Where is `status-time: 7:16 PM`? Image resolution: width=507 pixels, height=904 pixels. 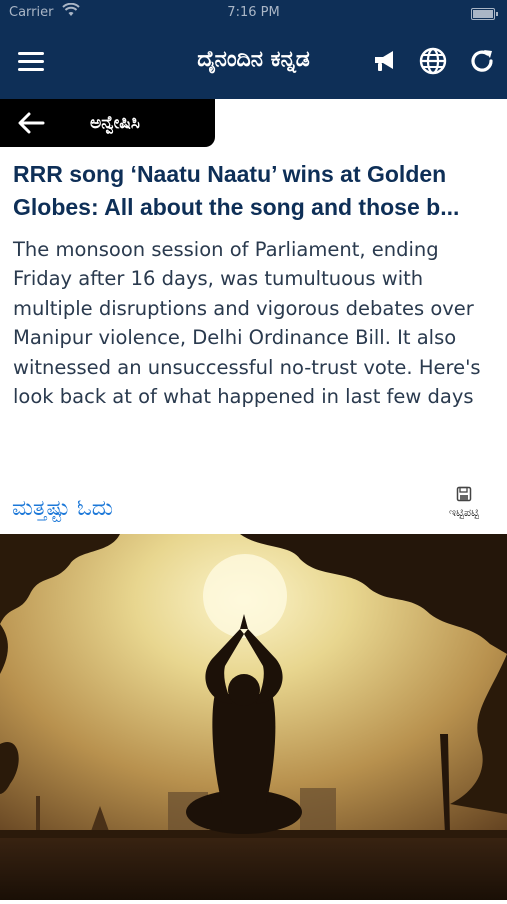 status-time: 7:16 PM is located at coordinates (253, 12).